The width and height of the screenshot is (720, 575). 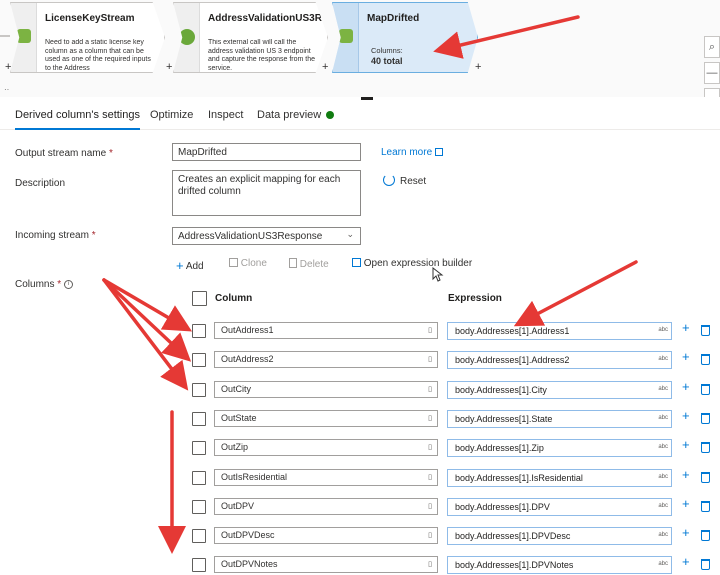 What do you see at coordinates (225, 115) in the screenshot?
I see `tab-inspect: Inspect` at bounding box center [225, 115].